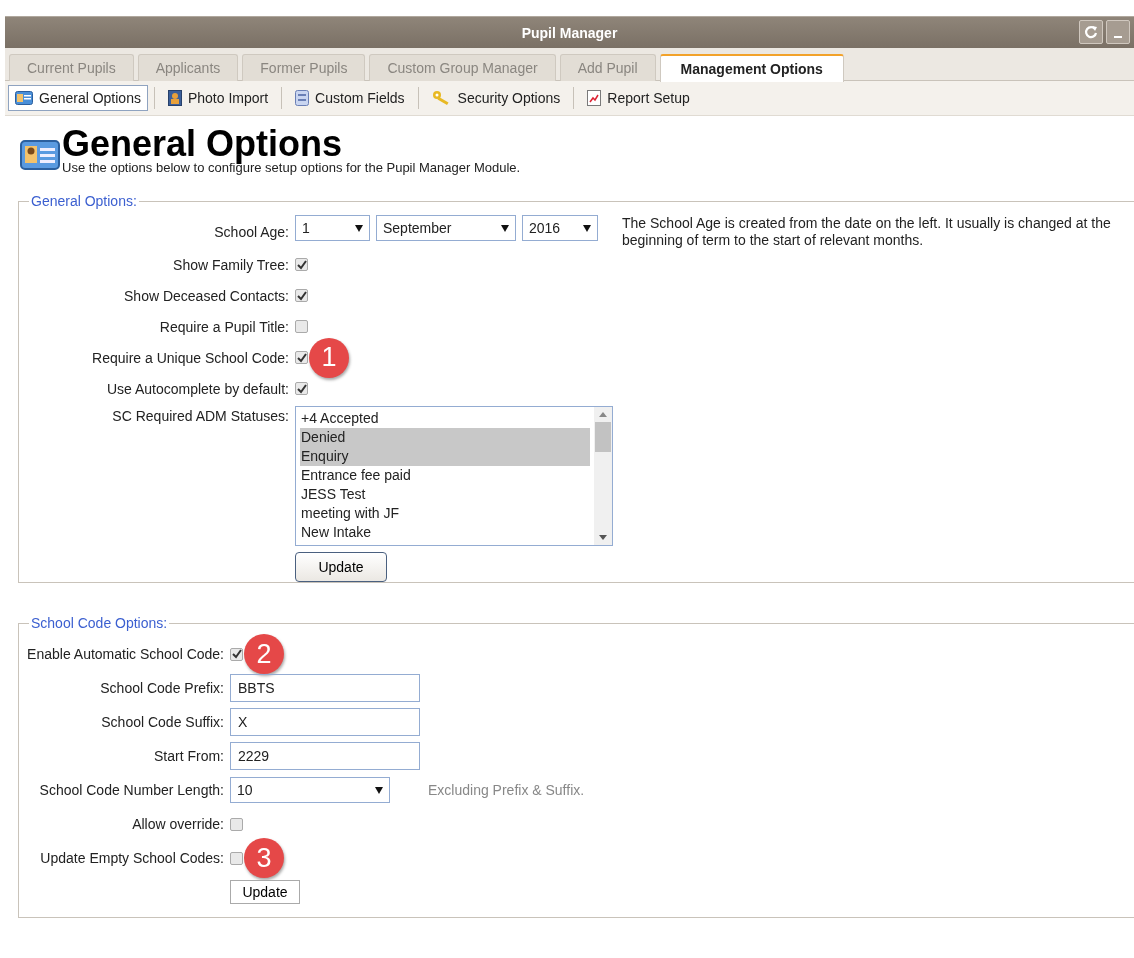 The height and width of the screenshot is (958, 1134). Describe the element at coordinates (174, 98) in the screenshot. I see `portrait-icon` at that location.